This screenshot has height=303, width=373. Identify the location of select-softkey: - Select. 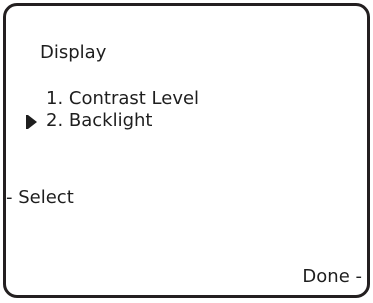
(40, 198).